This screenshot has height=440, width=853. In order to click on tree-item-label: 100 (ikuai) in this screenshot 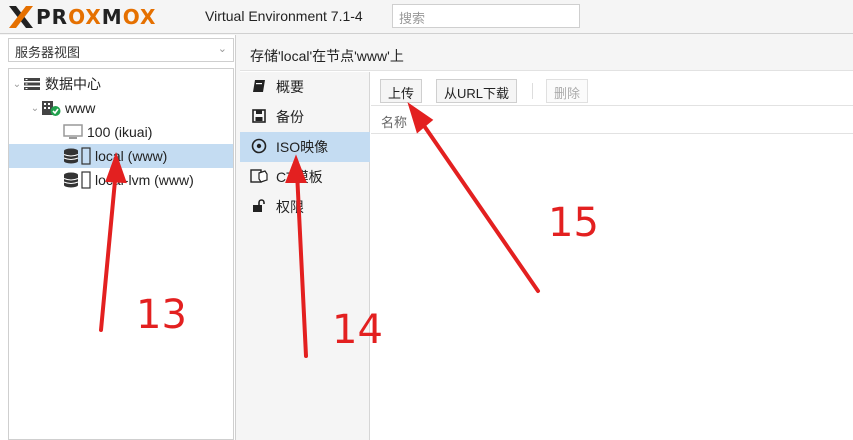, I will do `click(120, 132)`.